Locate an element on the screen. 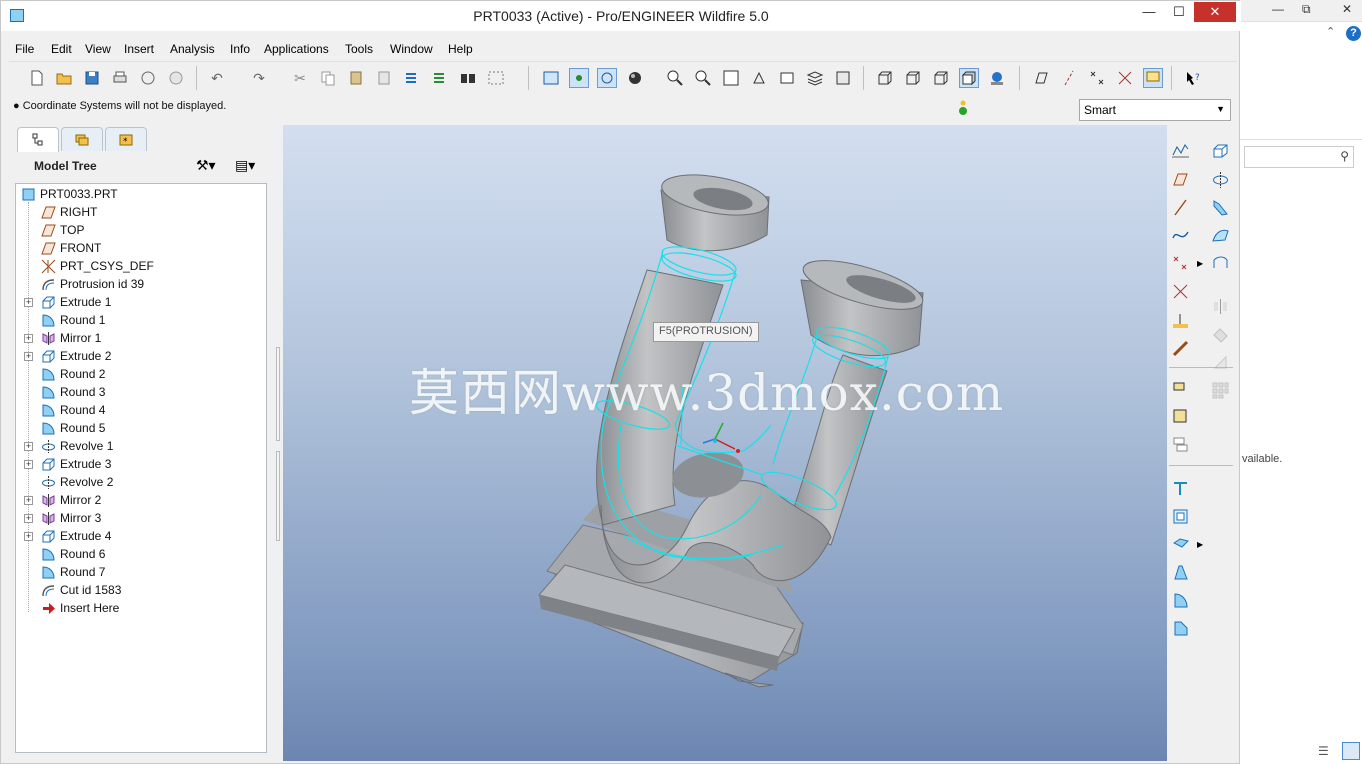  datum-points-display-icon is located at coordinates (1097, 78).